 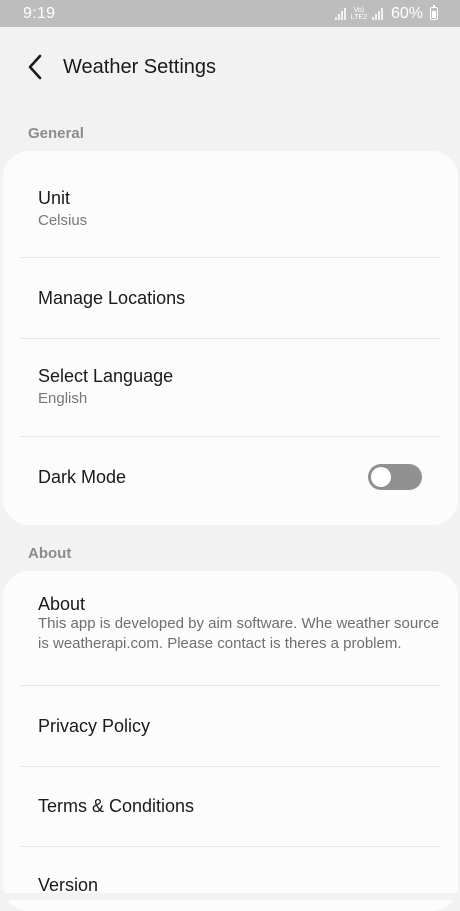 I want to click on back-button, so click(x=35, y=67).